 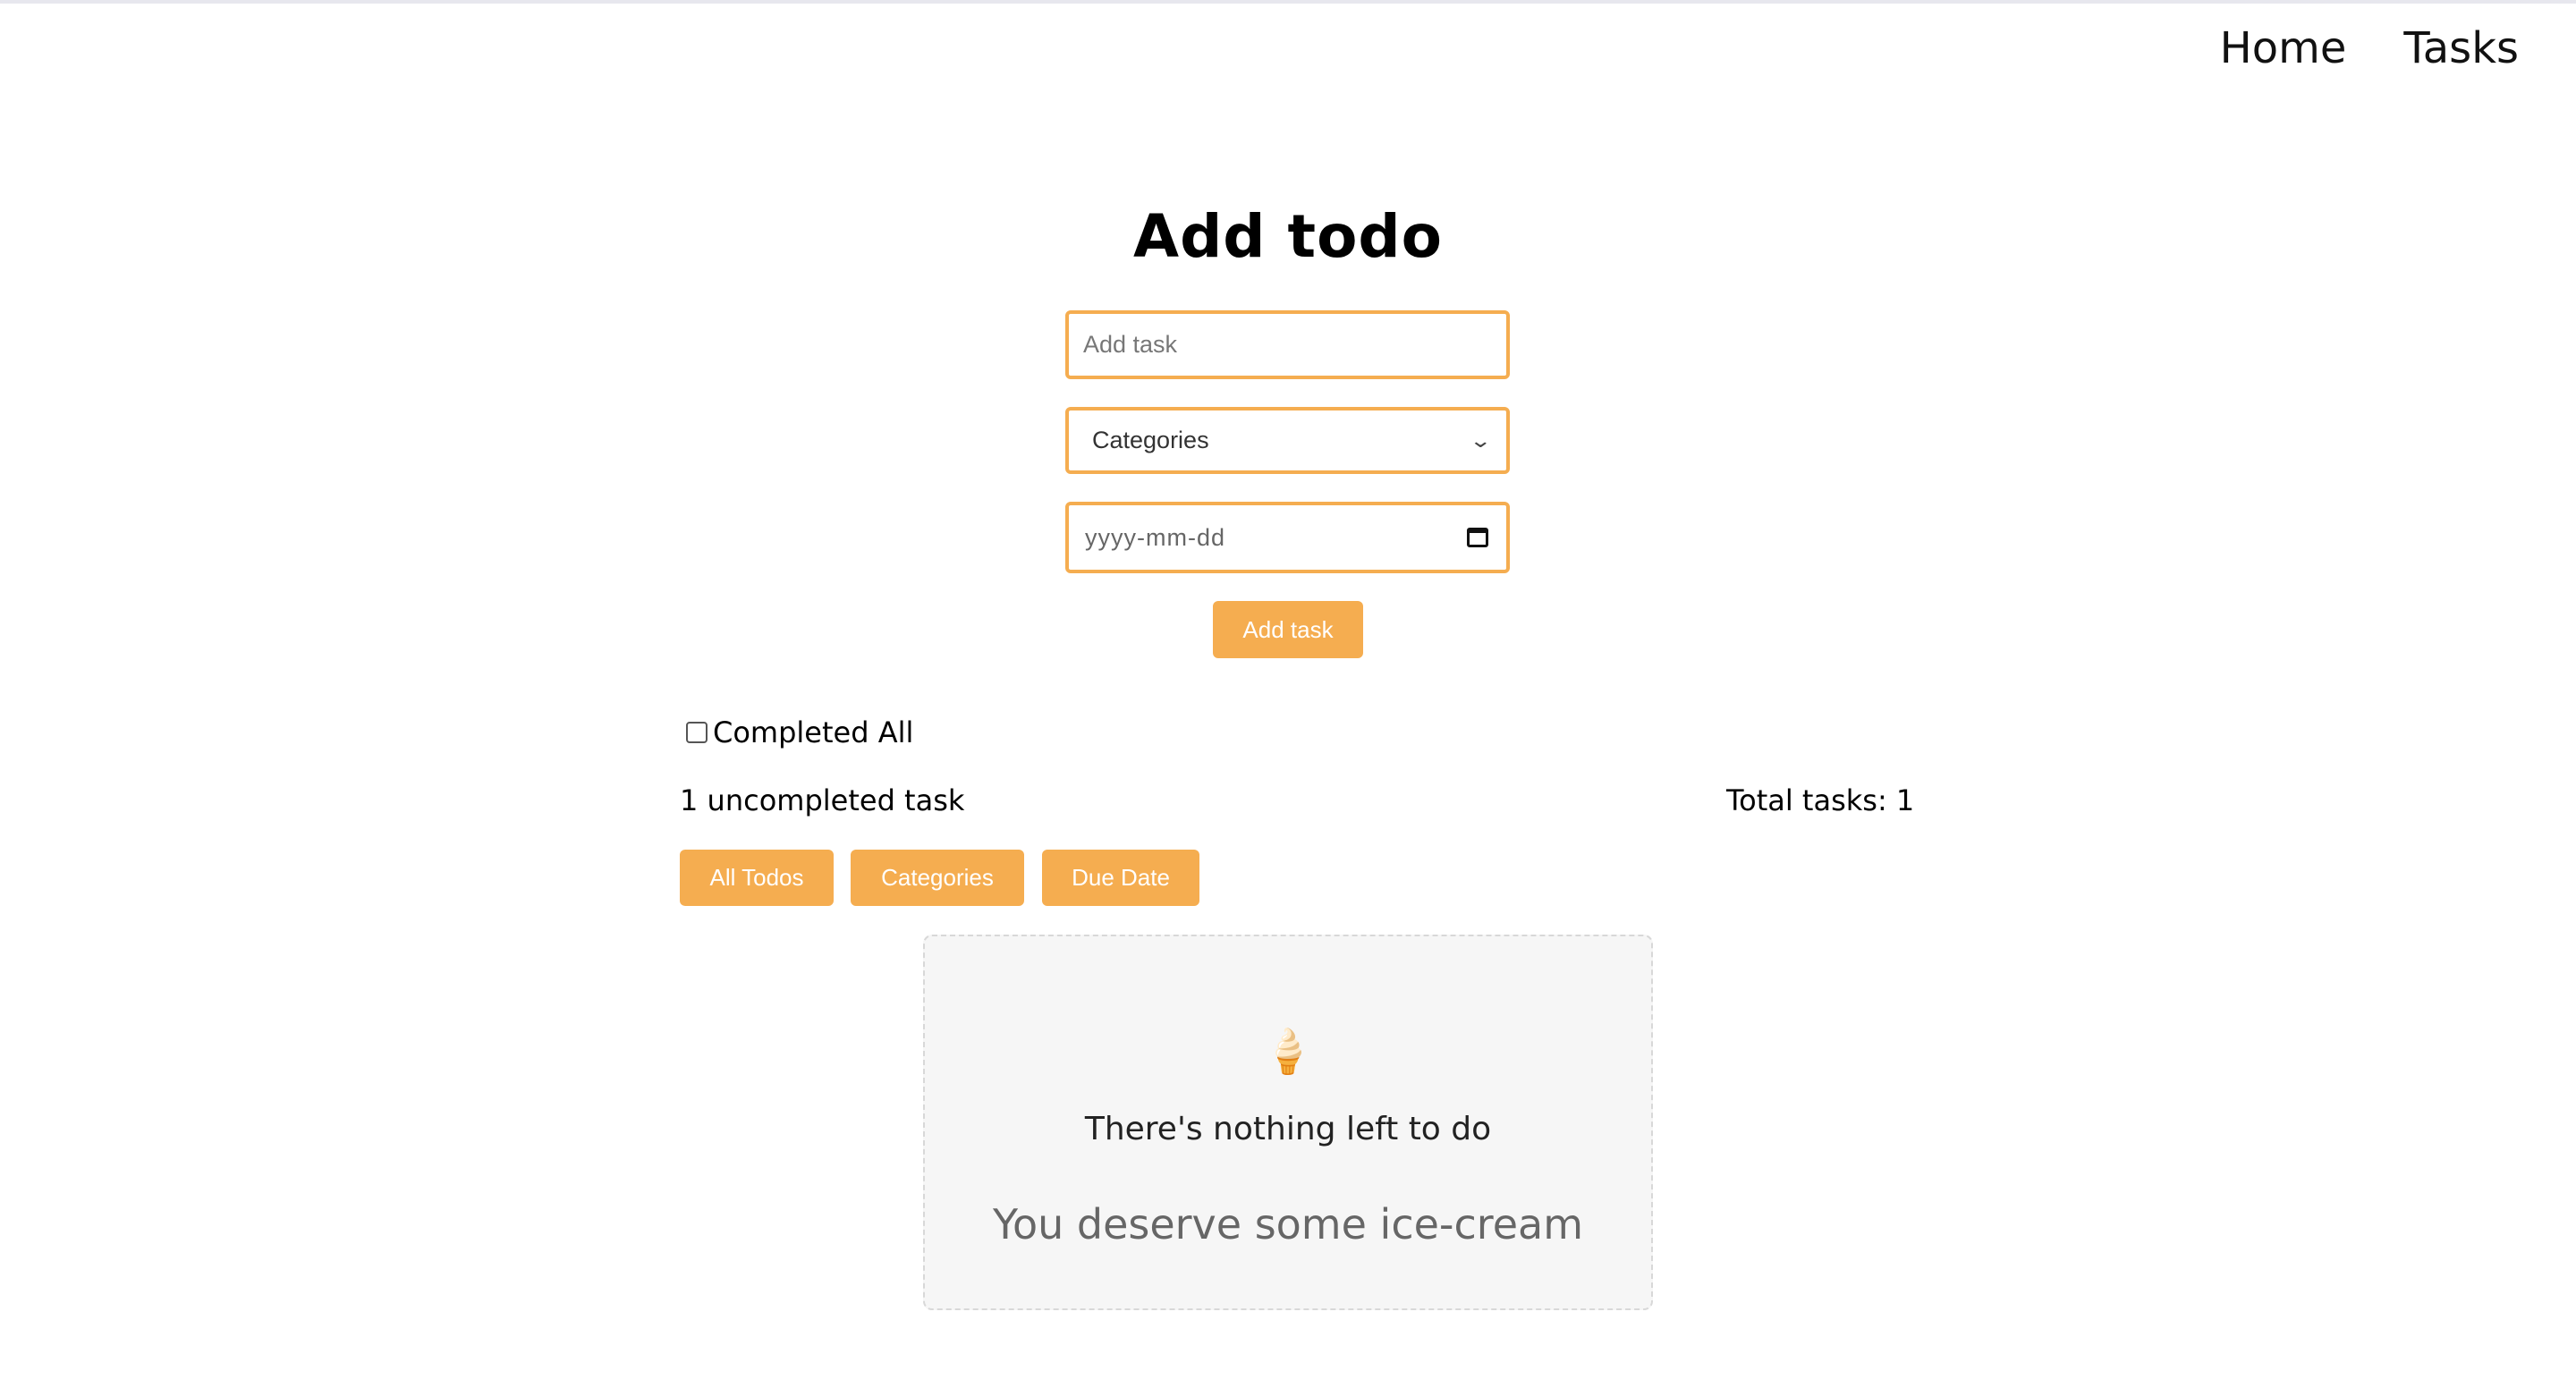 What do you see at coordinates (1820, 800) in the screenshot?
I see `total-count: Total tasks: 1` at bounding box center [1820, 800].